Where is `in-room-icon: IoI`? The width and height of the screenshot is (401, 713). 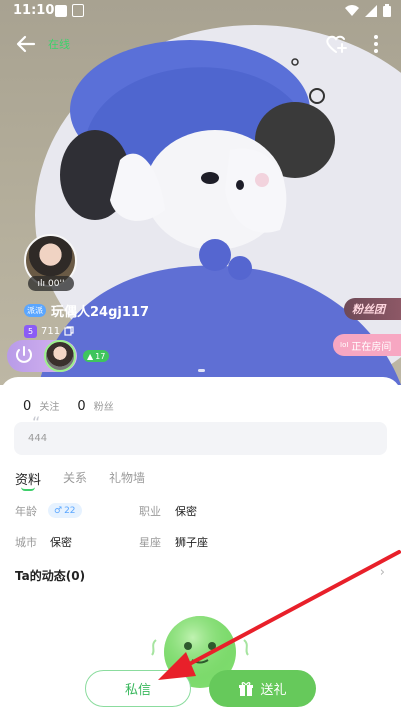 in-room-icon: IoI is located at coordinates (344, 345).